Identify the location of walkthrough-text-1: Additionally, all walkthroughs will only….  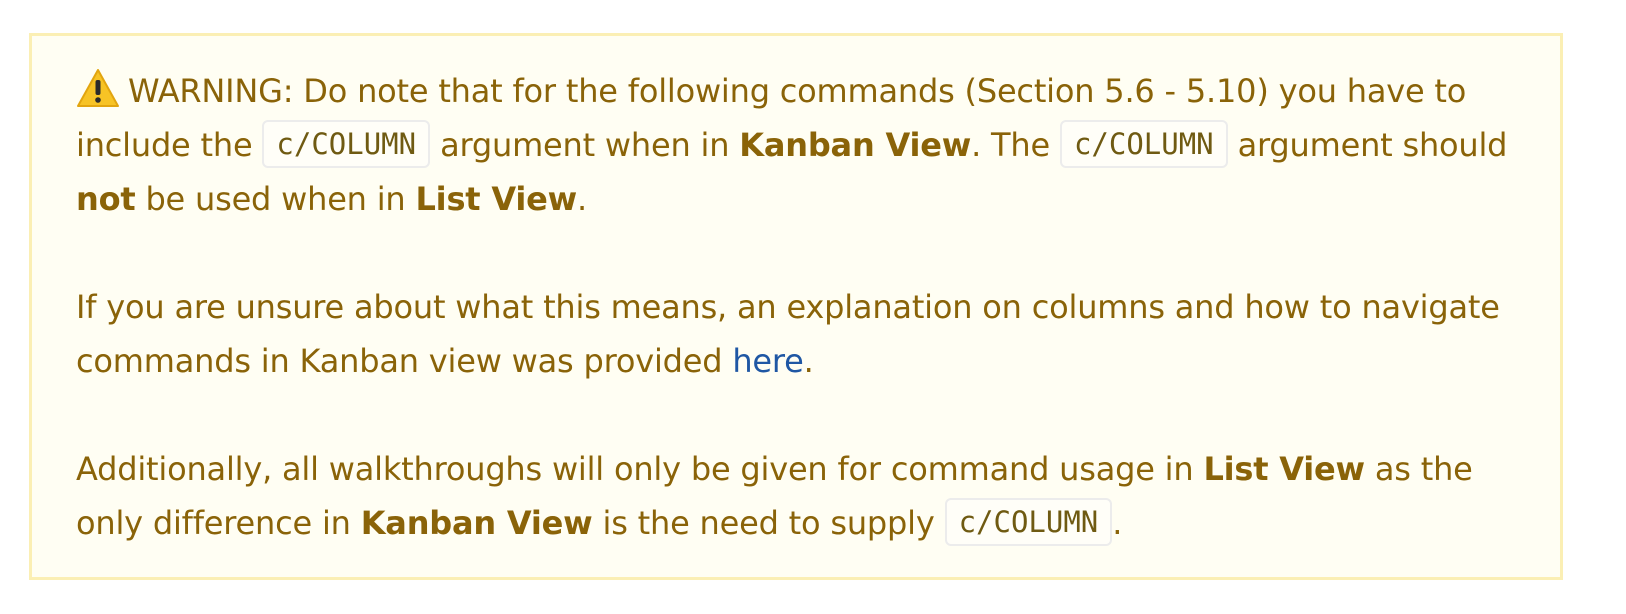
(640, 469).